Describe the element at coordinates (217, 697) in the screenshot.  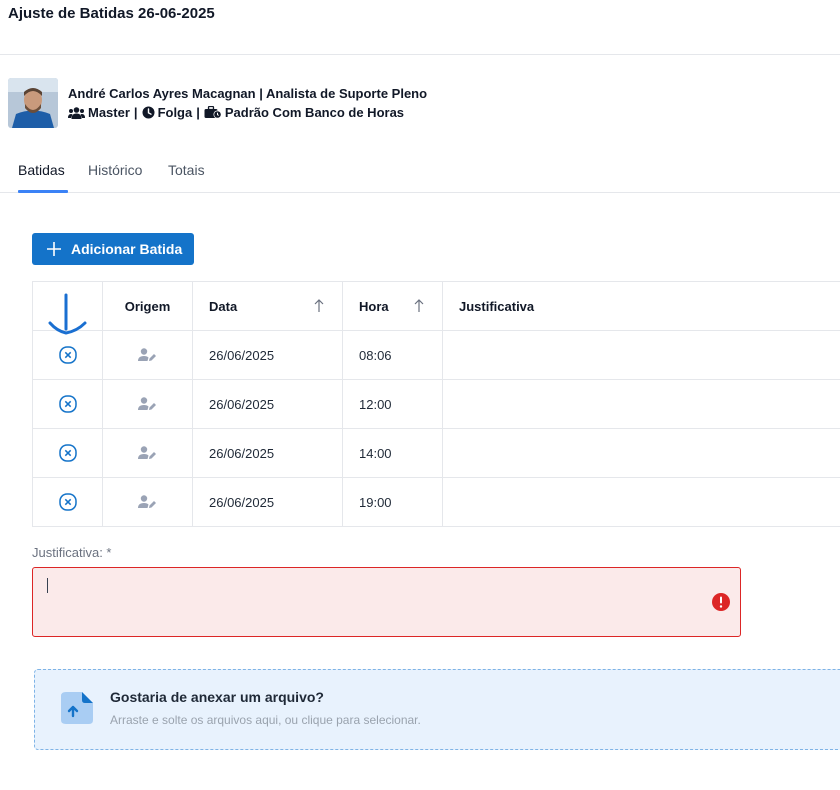
I see `dropzone-title: Gostaria de anexar um arquivo?` at that location.